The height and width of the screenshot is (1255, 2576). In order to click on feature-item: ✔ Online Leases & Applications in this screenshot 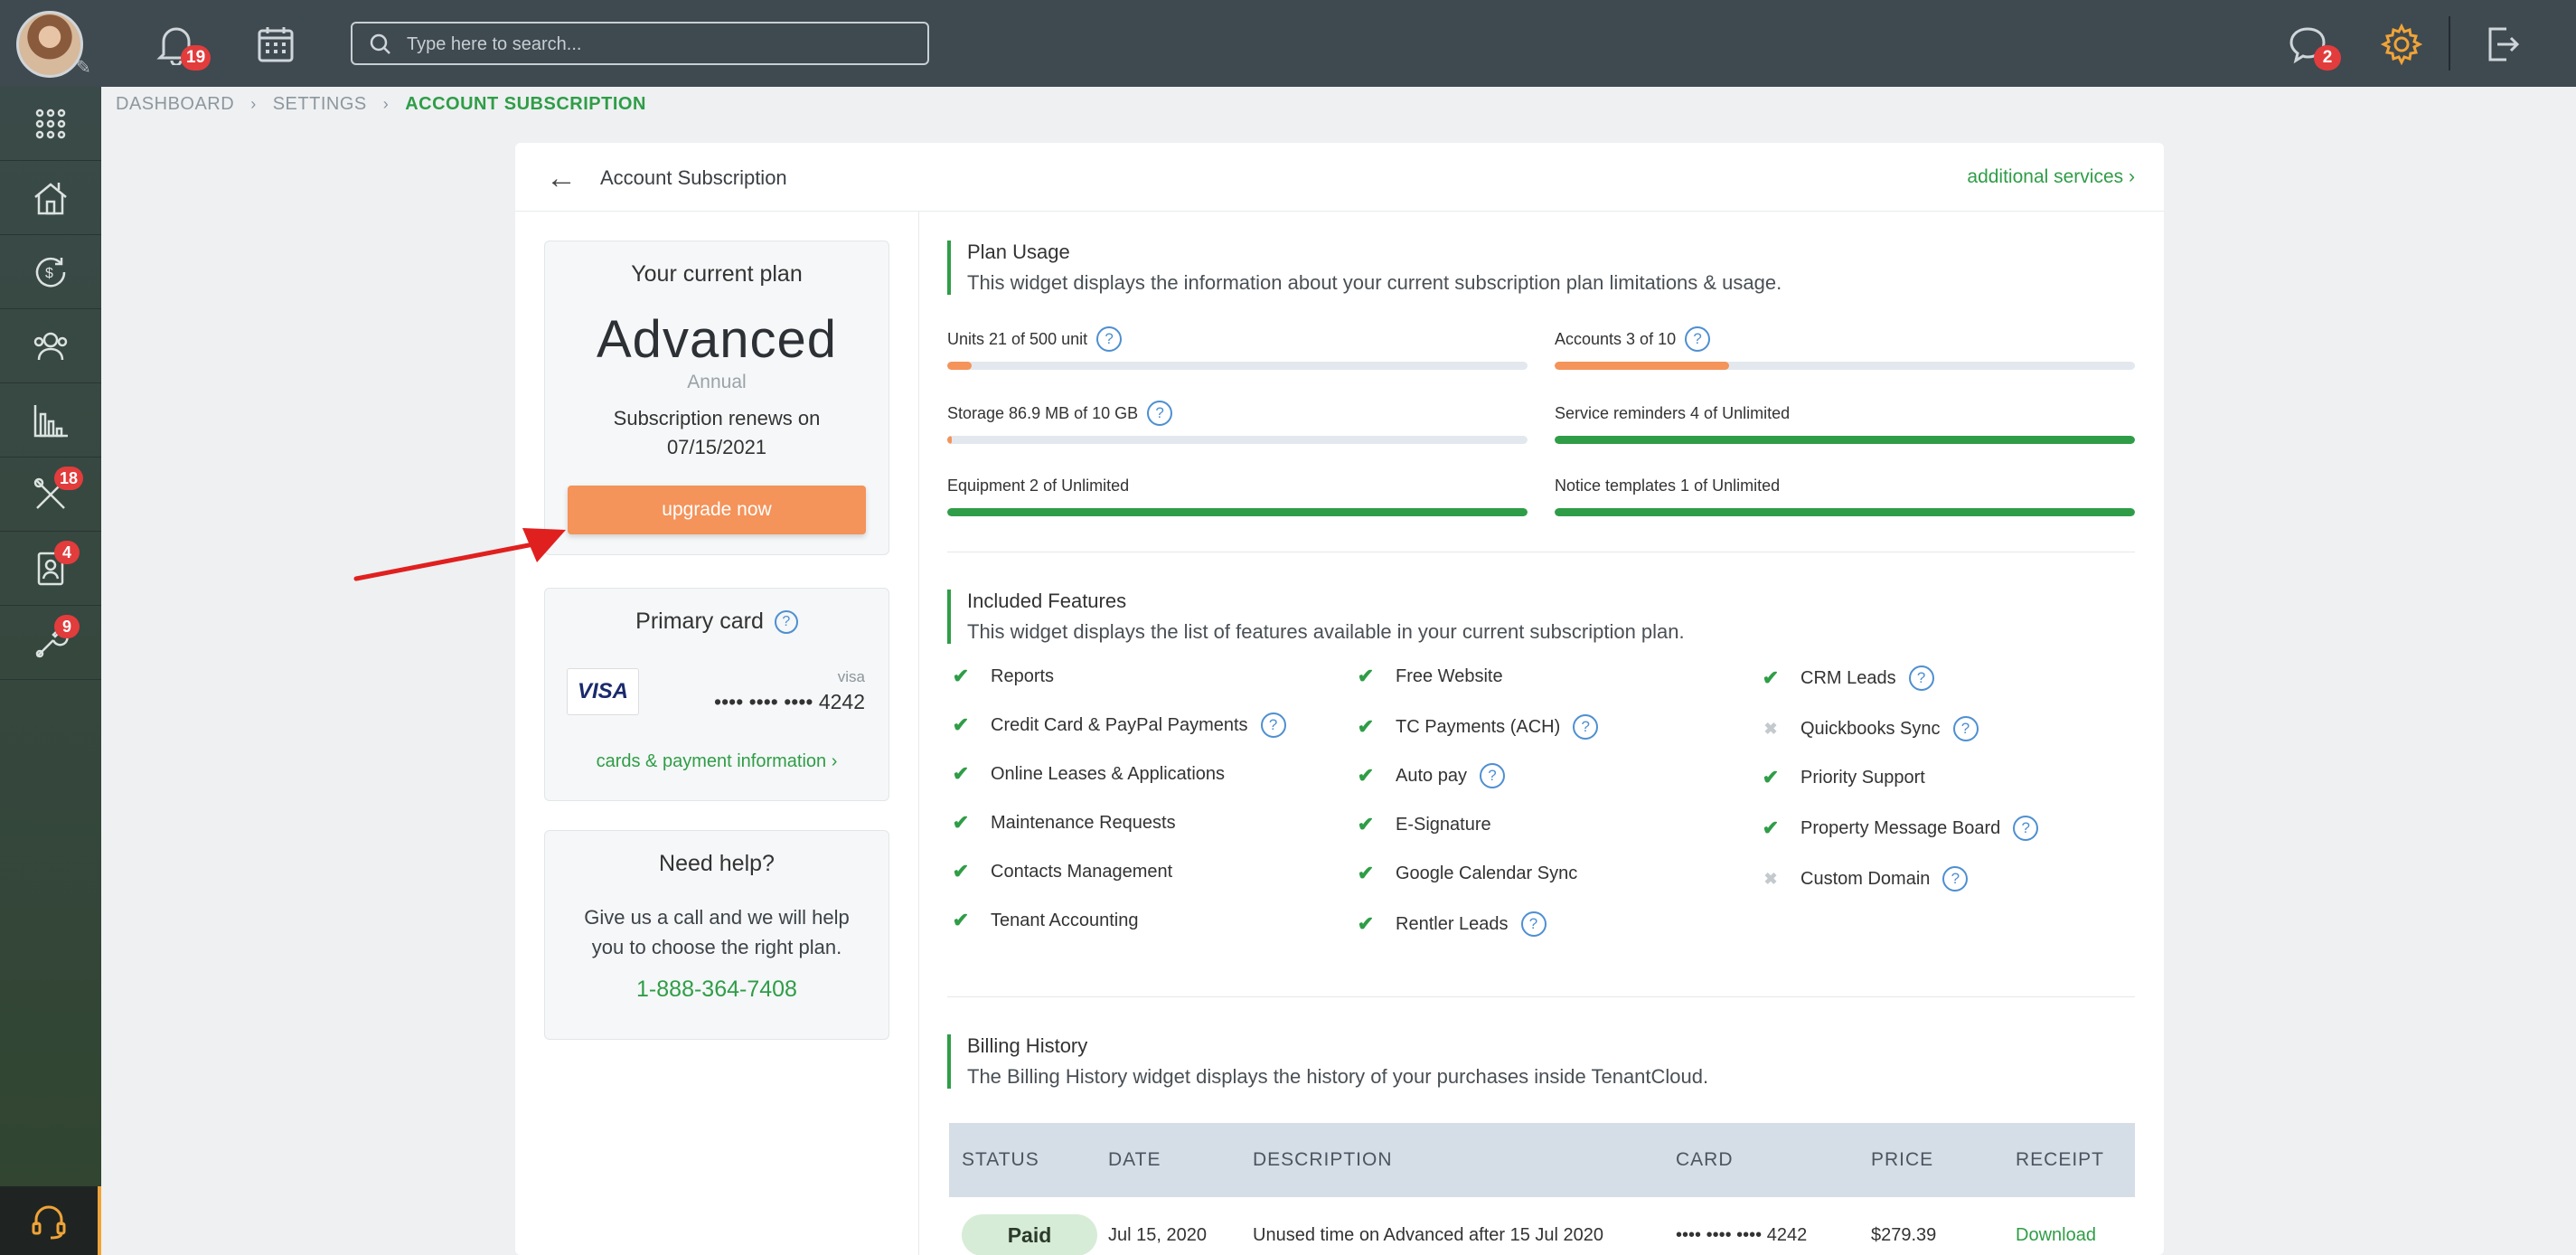, I will do `click(1086, 774)`.